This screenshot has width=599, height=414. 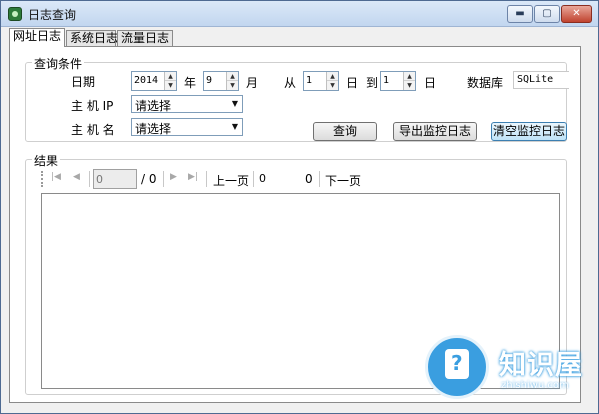 I want to click on export-log-button: 导出监控日志, so click(x=435, y=131).